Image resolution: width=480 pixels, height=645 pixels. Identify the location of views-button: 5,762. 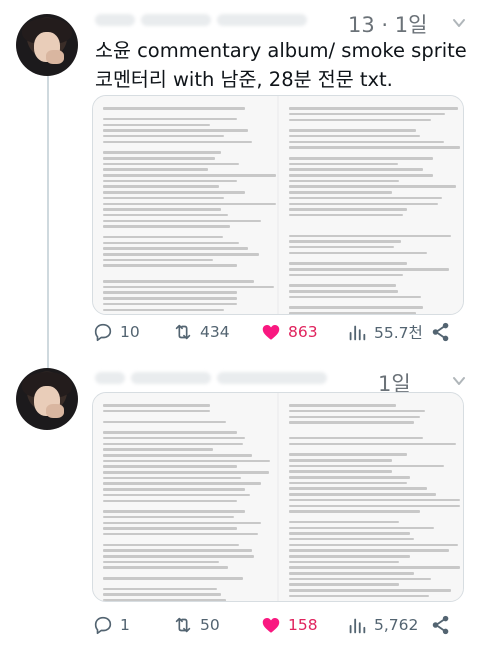
(382, 625).